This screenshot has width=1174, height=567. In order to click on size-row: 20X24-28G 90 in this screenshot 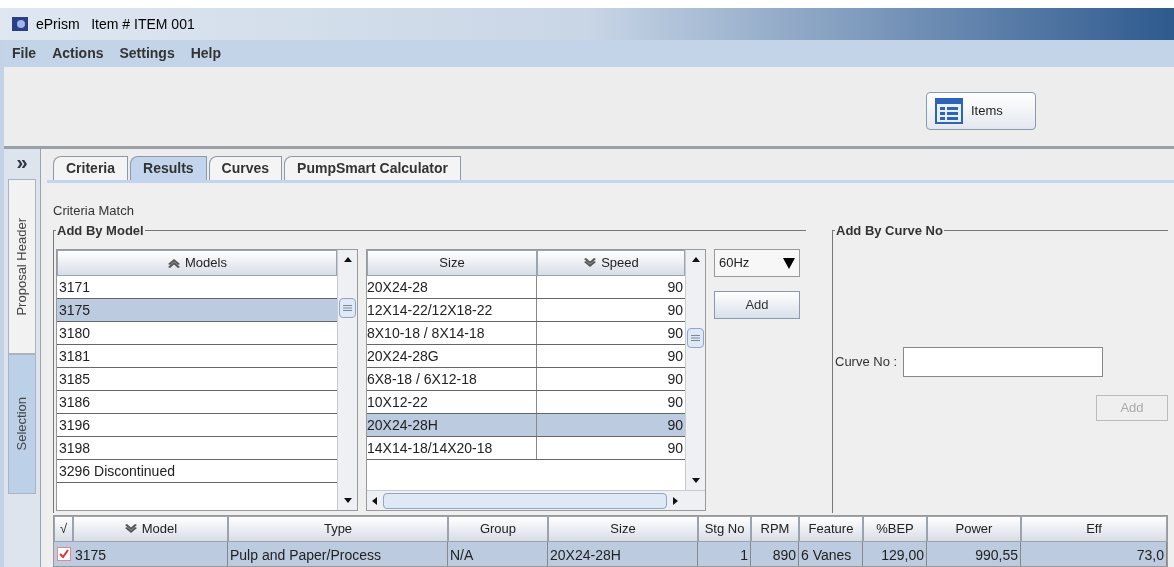, I will do `click(526, 356)`.